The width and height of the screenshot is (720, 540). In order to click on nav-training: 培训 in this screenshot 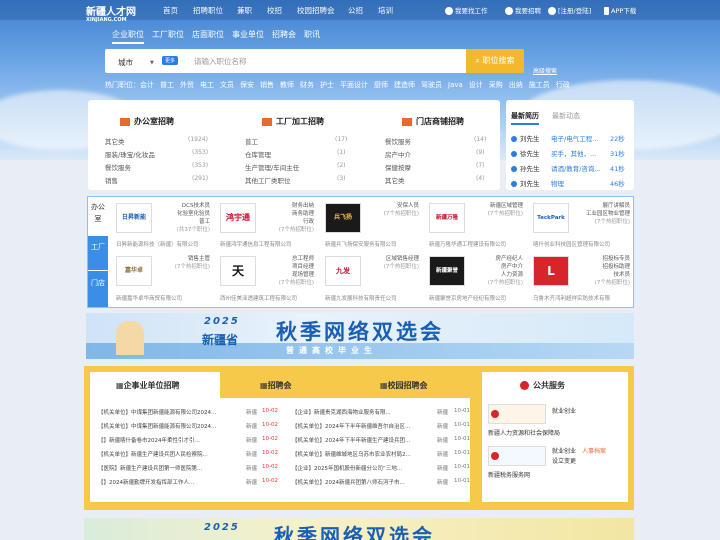, I will do `click(385, 10)`.